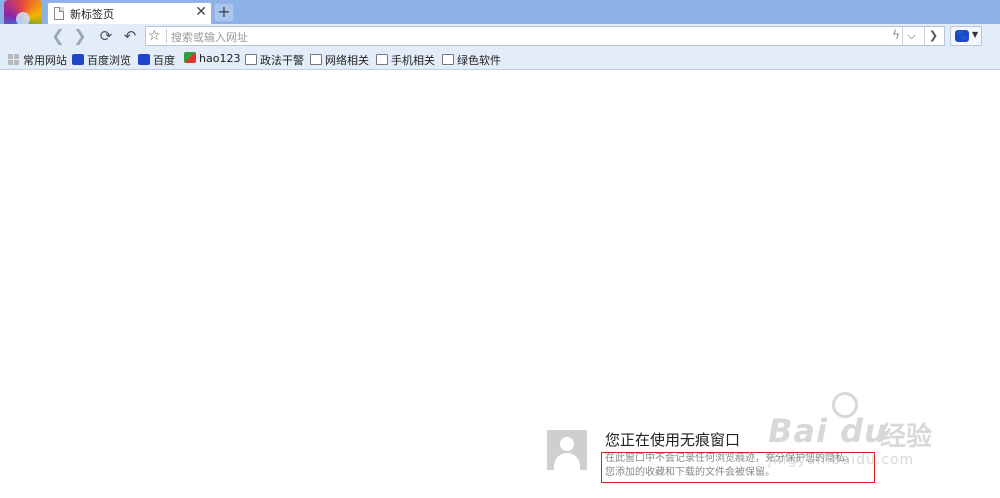 This screenshot has width=1000, height=498. I want to click on search-engine-selector: 🐾 ▼, so click(966, 36).